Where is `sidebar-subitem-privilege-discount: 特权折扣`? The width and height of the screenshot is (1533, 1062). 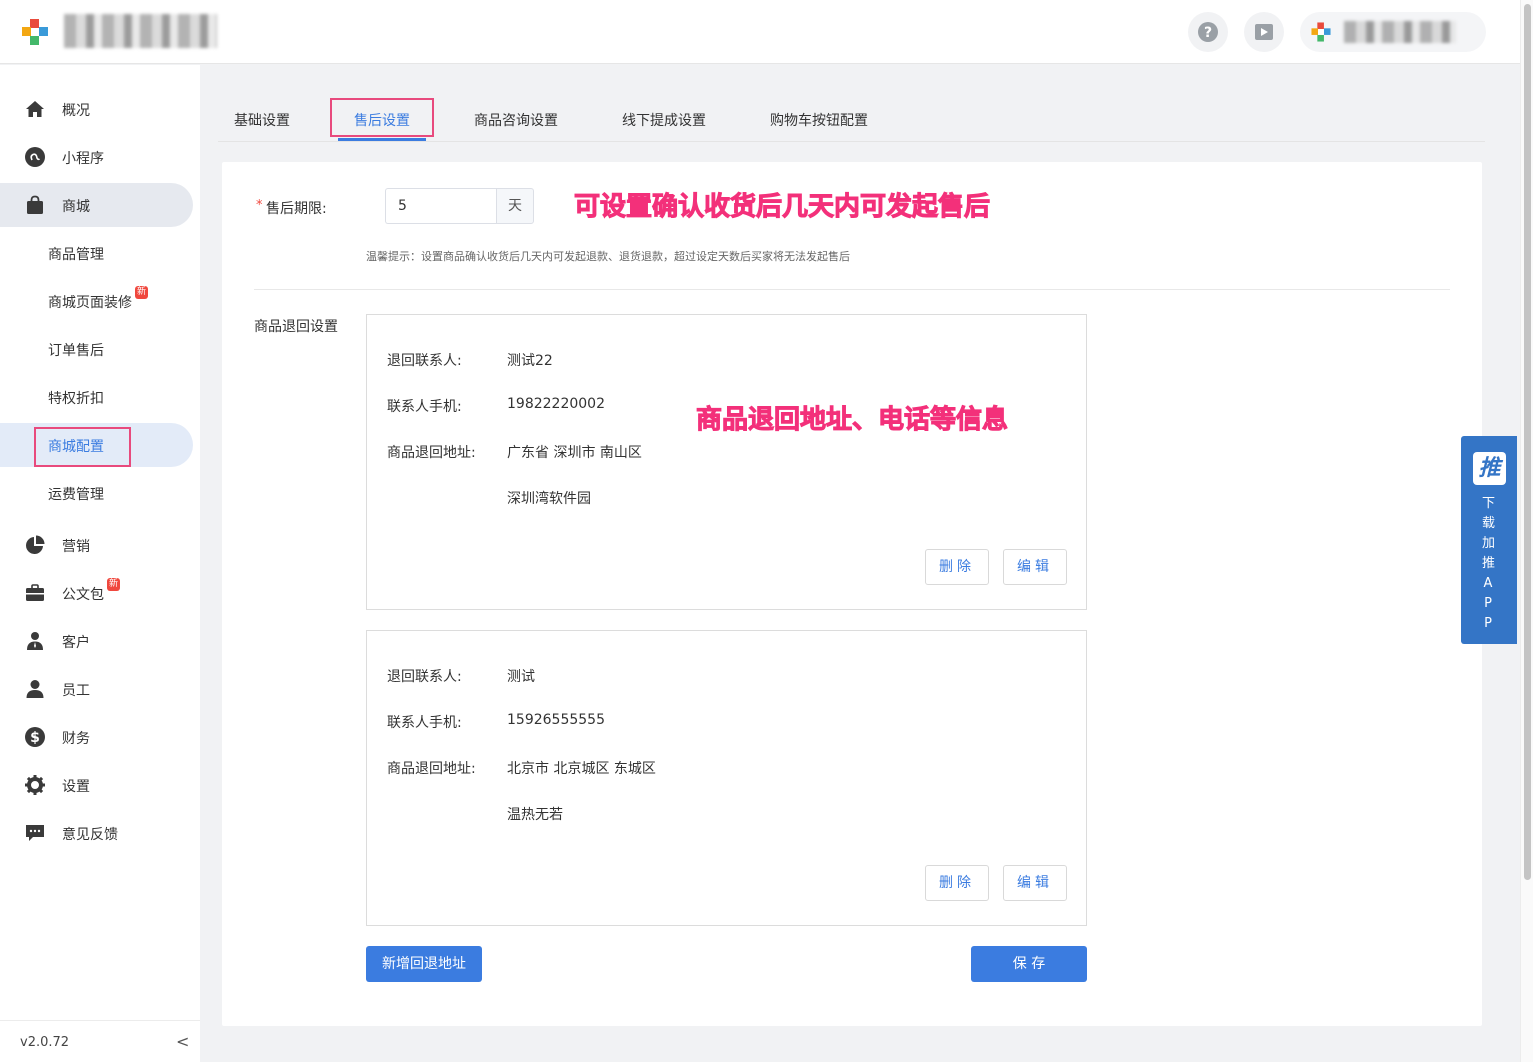 sidebar-subitem-privilege-discount: 特权折扣 is located at coordinates (96, 397).